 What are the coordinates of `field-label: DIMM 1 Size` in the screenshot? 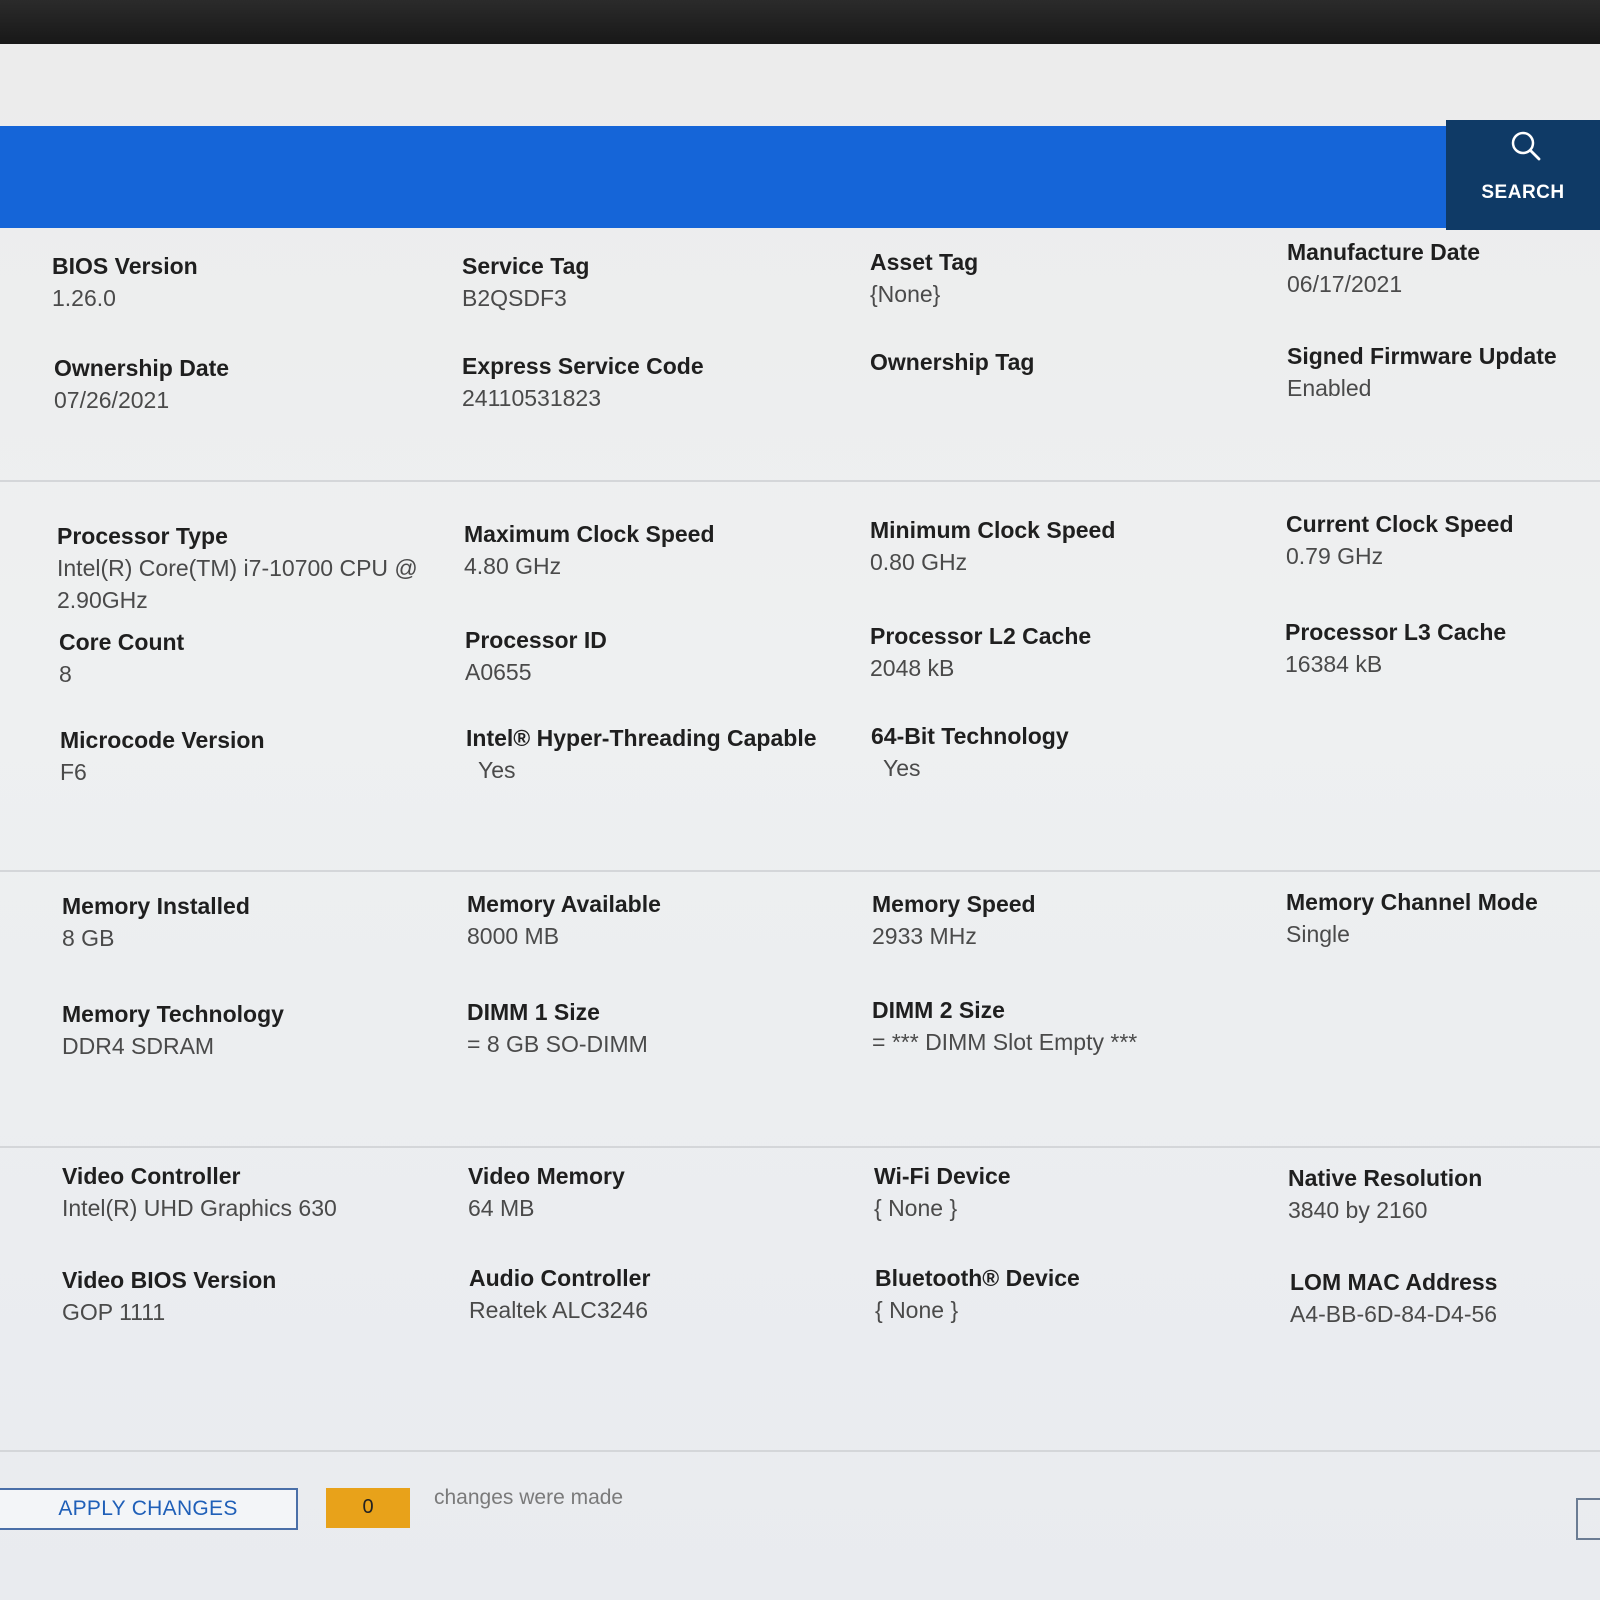 It's located at (533, 1012).